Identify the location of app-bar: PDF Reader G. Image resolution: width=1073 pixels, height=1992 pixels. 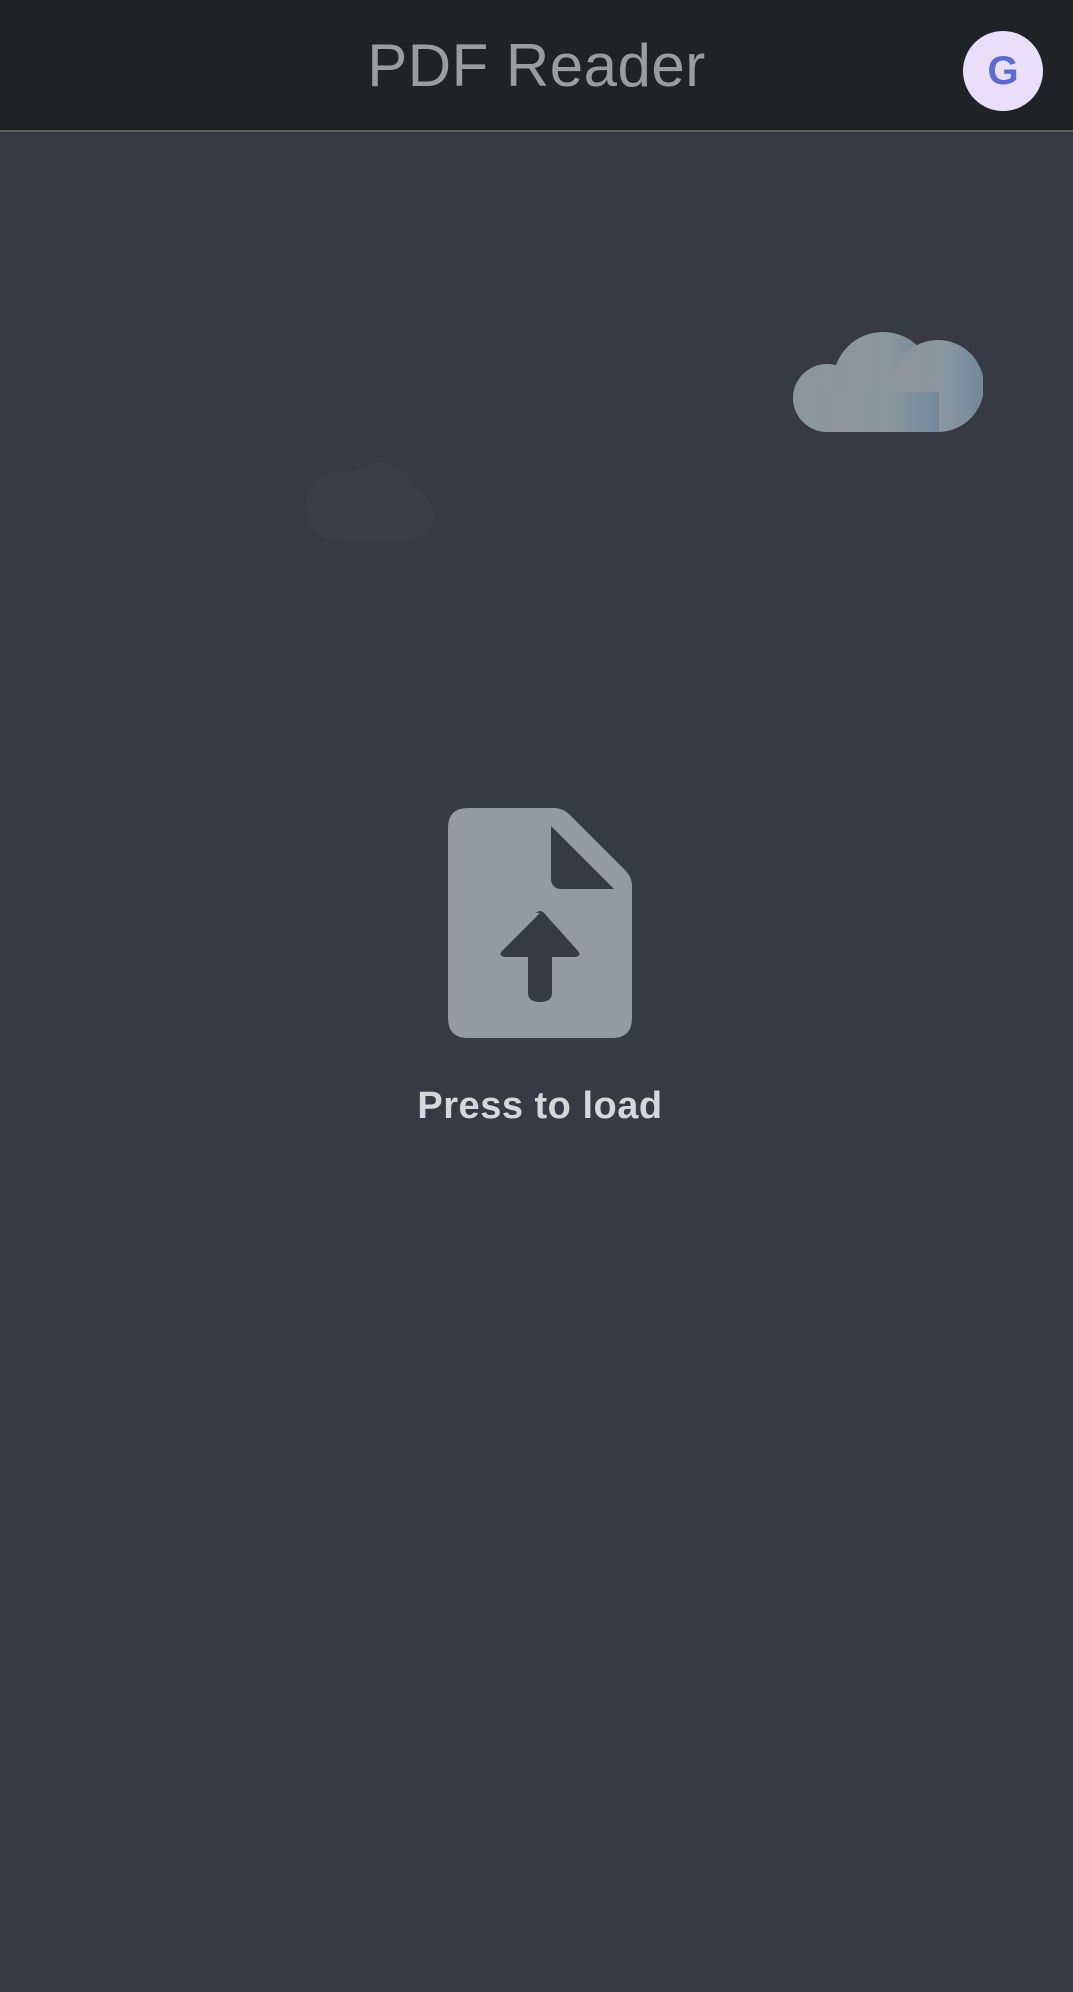
(536, 66).